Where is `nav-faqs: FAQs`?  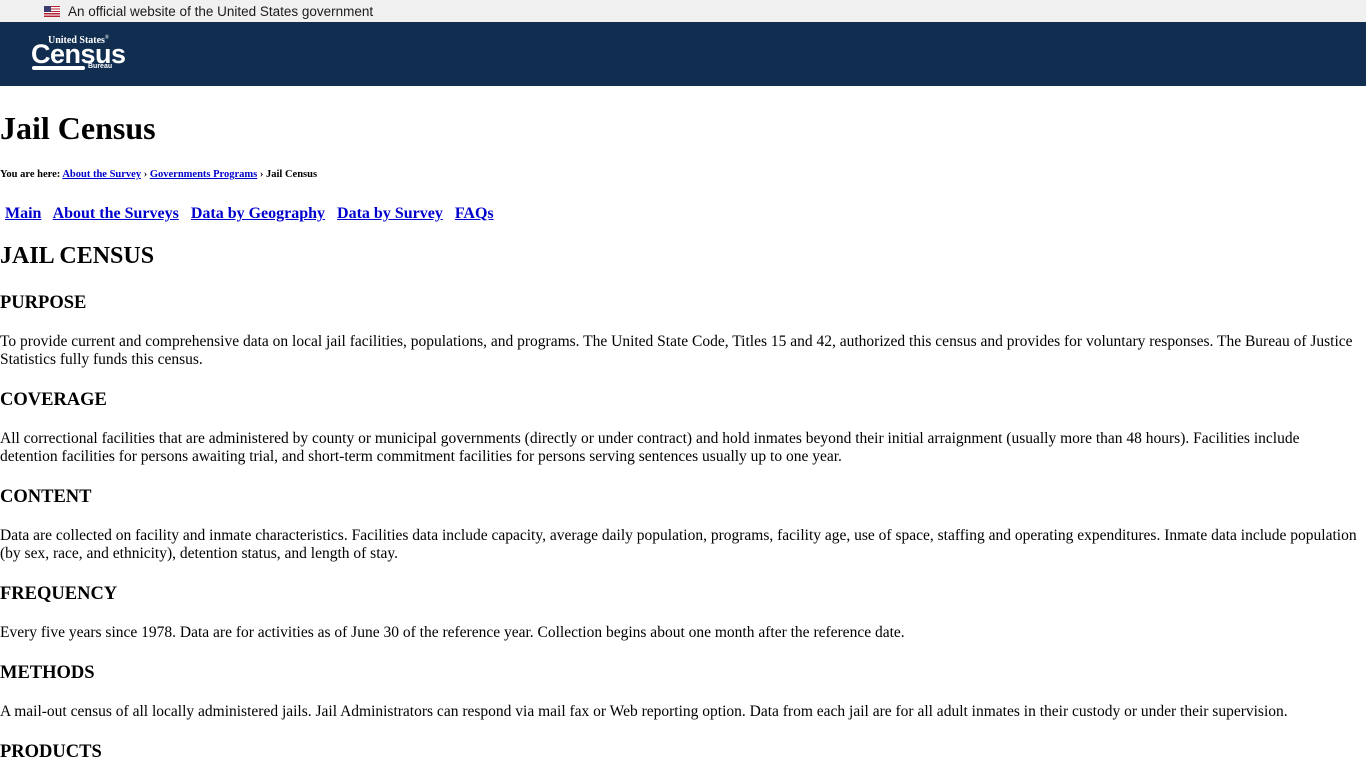
nav-faqs: FAQs is located at coordinates (474, 213).